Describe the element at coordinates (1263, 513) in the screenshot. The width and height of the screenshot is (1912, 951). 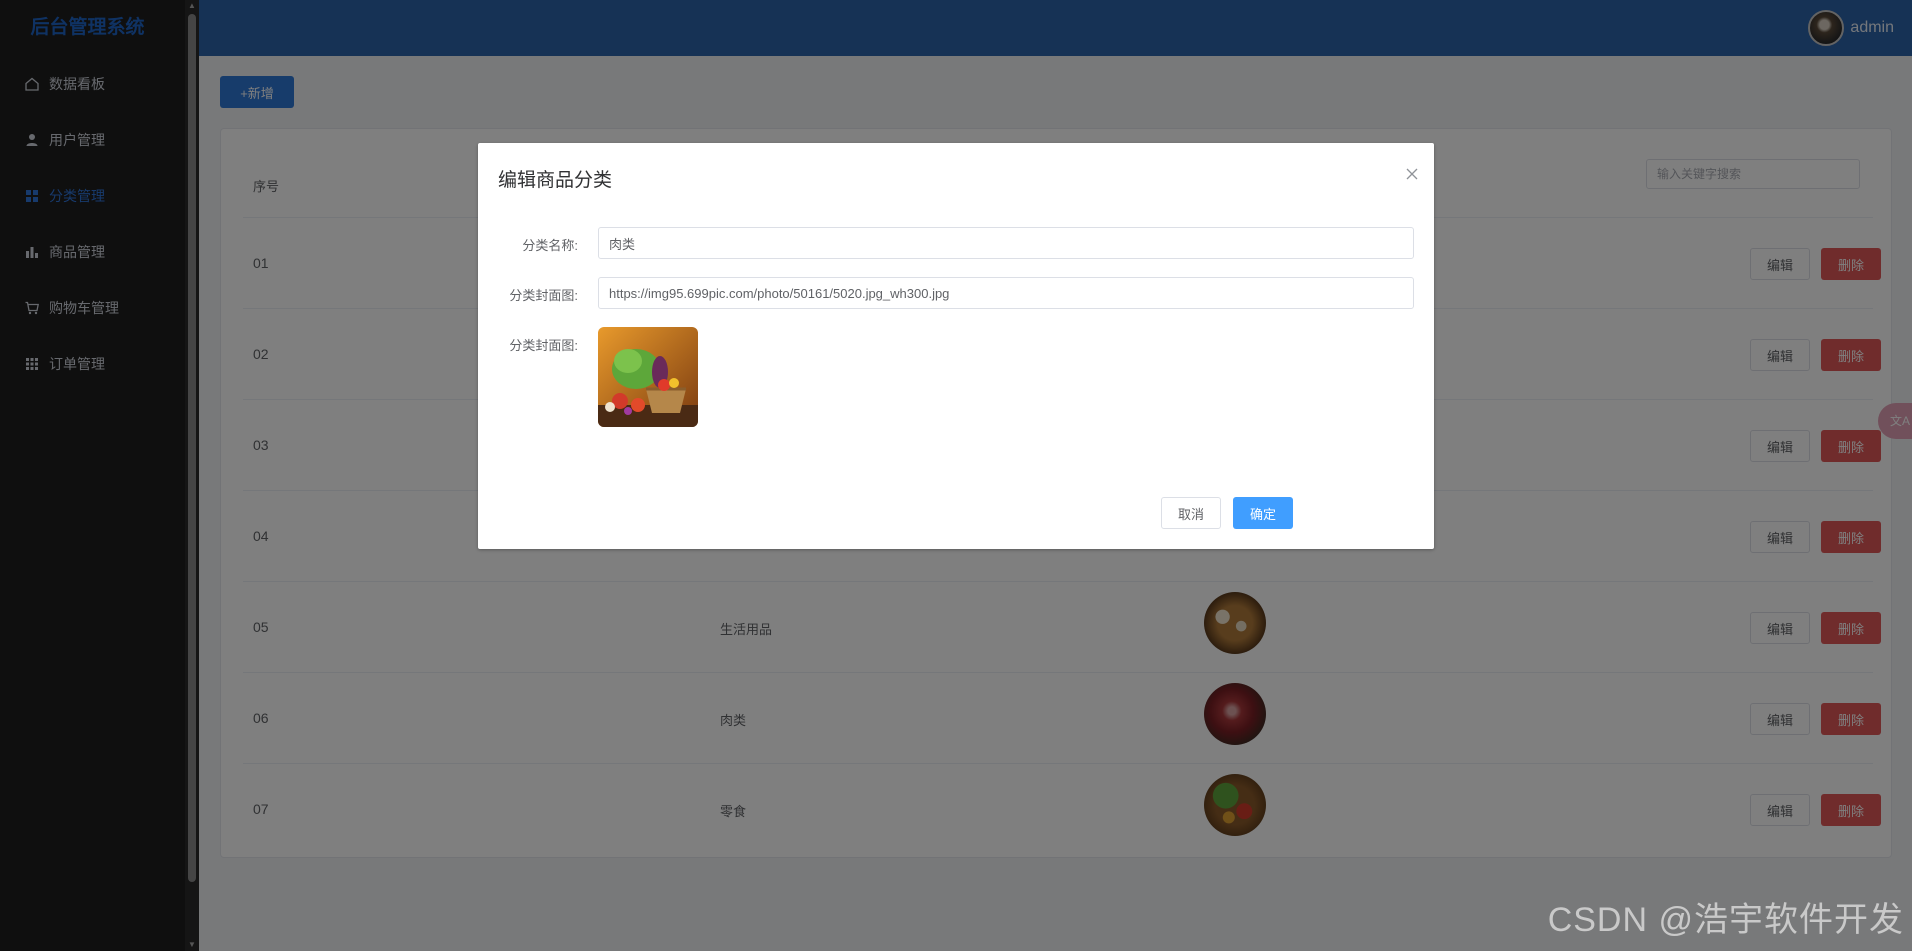
I see `confirm-button: 确定` at that location.